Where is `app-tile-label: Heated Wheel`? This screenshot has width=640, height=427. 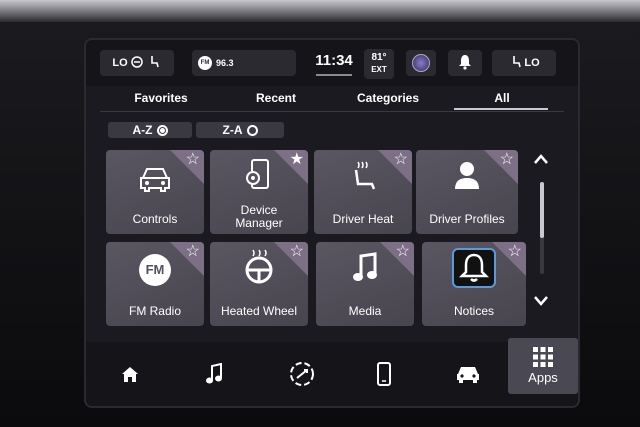 app-tile-label: Heated Wheel is located at coordinates (259, 311).